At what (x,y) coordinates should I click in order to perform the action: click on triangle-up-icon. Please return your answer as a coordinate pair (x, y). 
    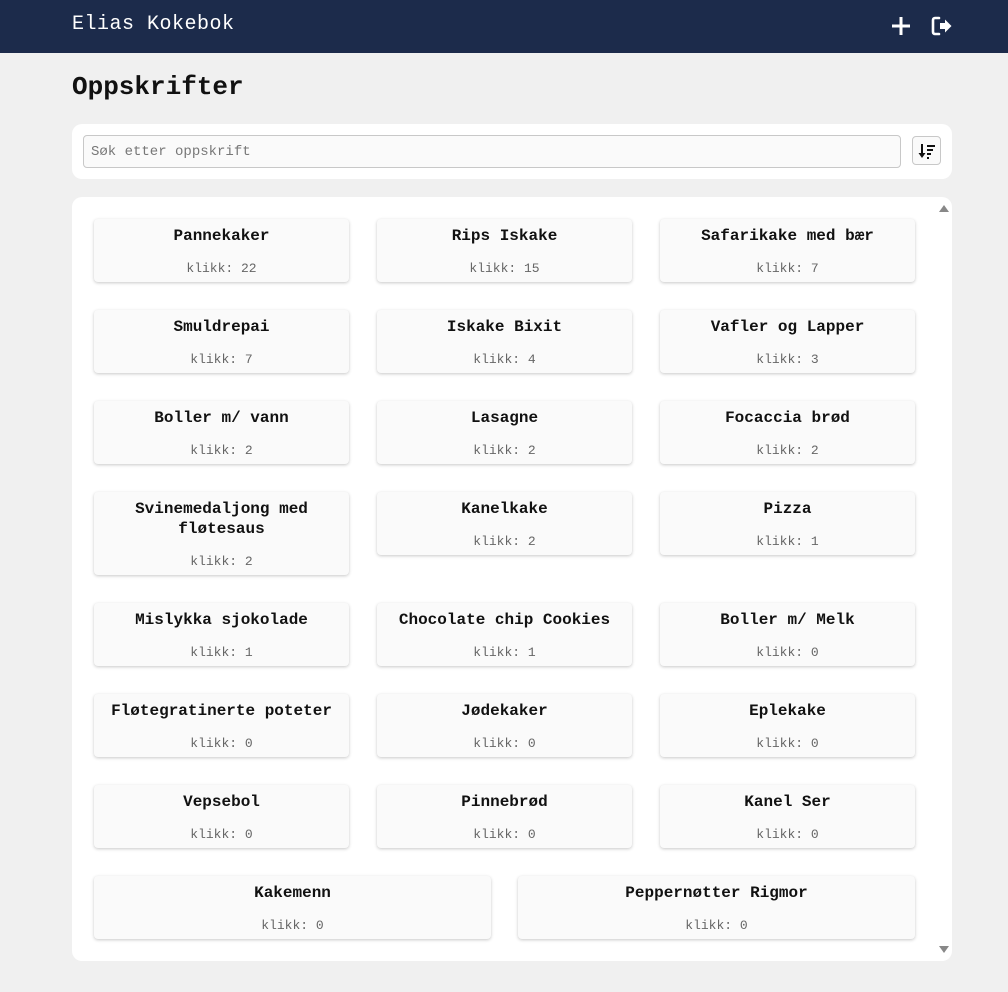
    Looking at the image, I should click on (944, 208).